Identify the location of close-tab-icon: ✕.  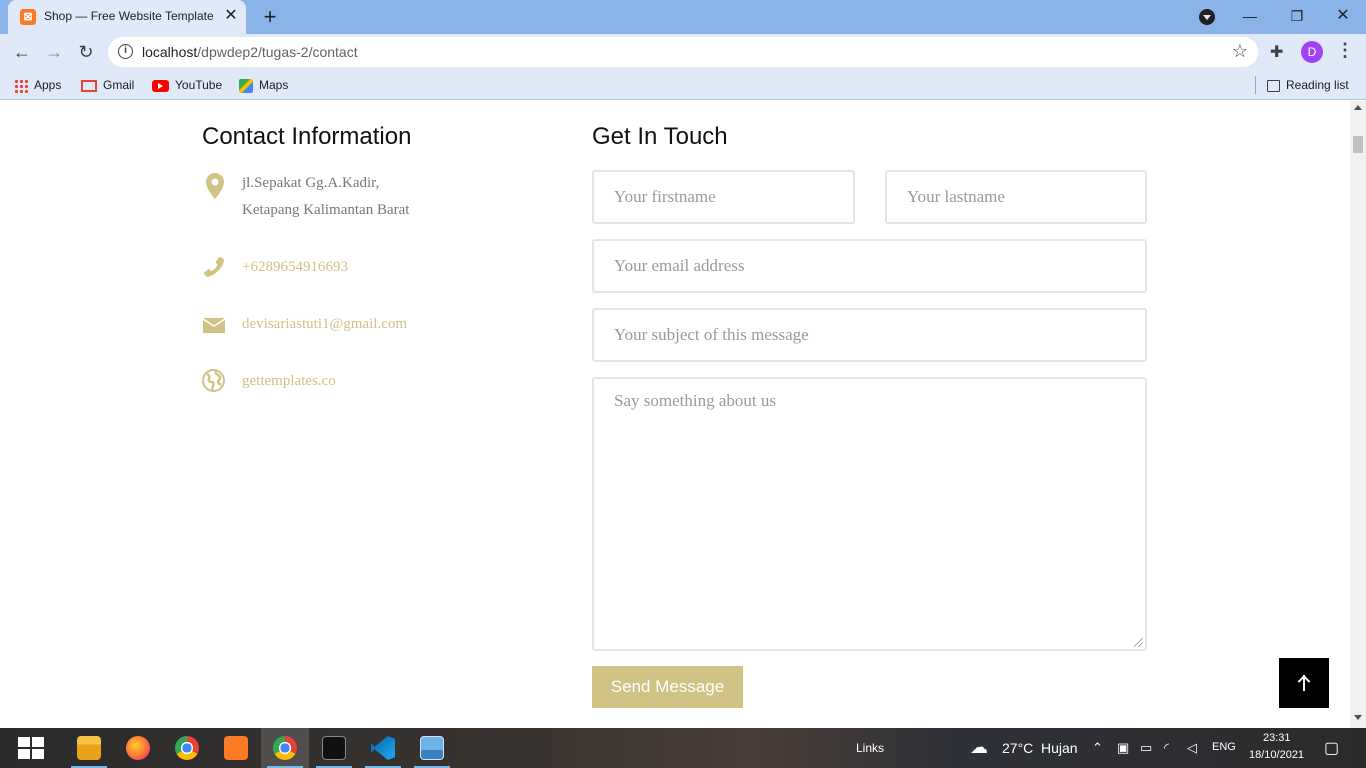
(231, 16).